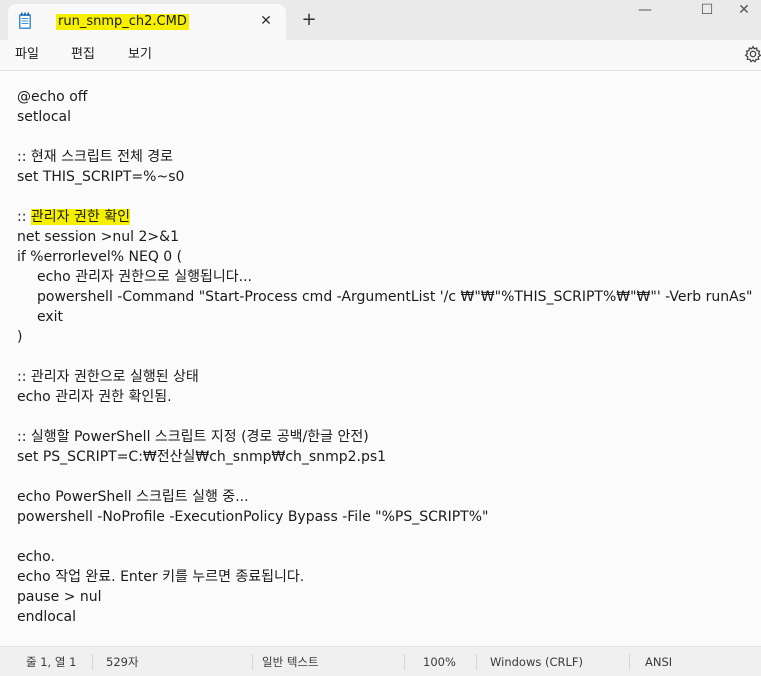 The height and width of the screenshot is (676, 761). What do you see at coordinates (36, 557) in the screenshot?
I see `code-line: echo.` at bounding box center [36, 557].